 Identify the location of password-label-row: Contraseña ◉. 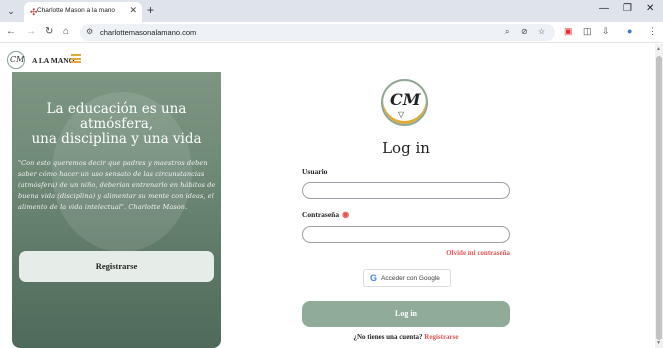
(325, 214).